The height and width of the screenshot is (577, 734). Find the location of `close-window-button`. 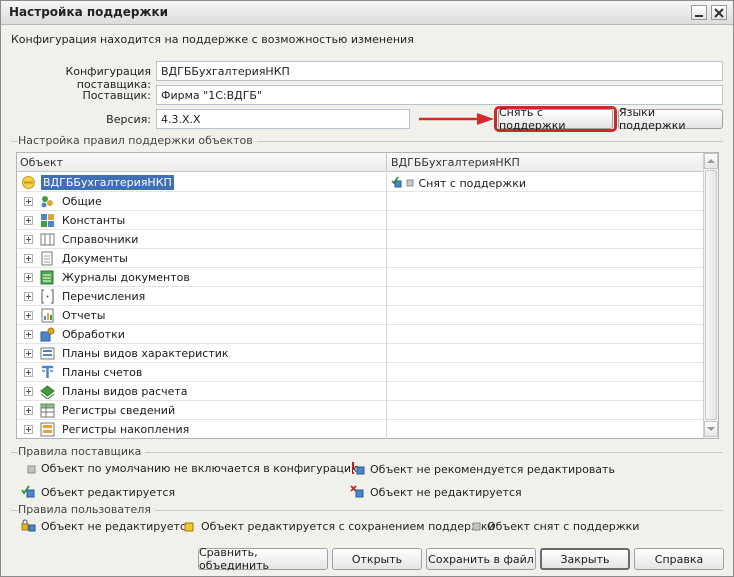

close-window-button is located at coordinates (719, 12).